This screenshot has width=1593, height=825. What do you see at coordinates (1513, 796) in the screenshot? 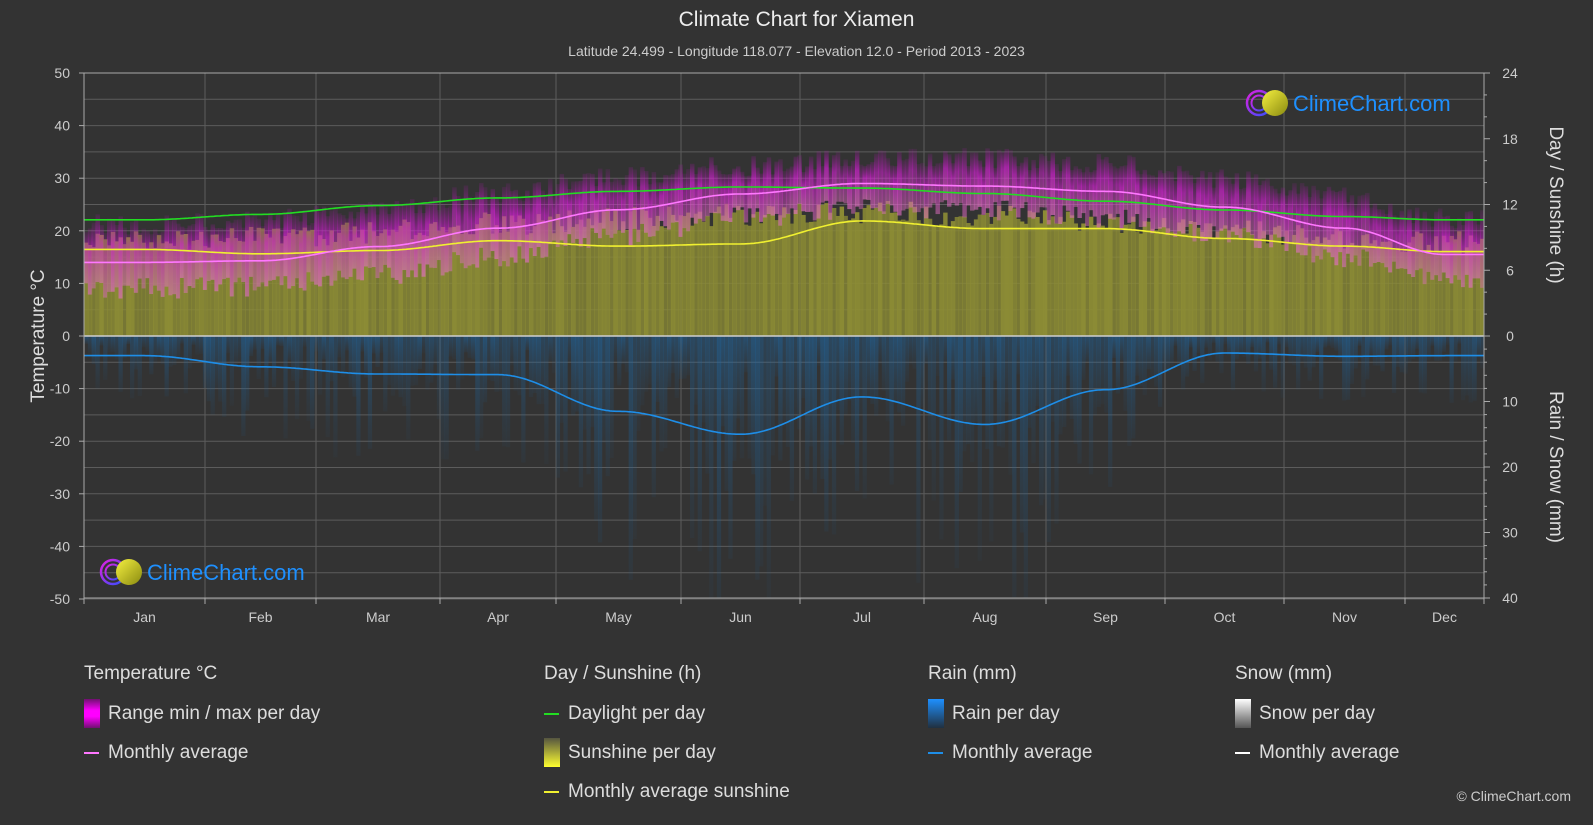
I see `copyright: © ClimeChart.com` at bounding box center [1513, 796].